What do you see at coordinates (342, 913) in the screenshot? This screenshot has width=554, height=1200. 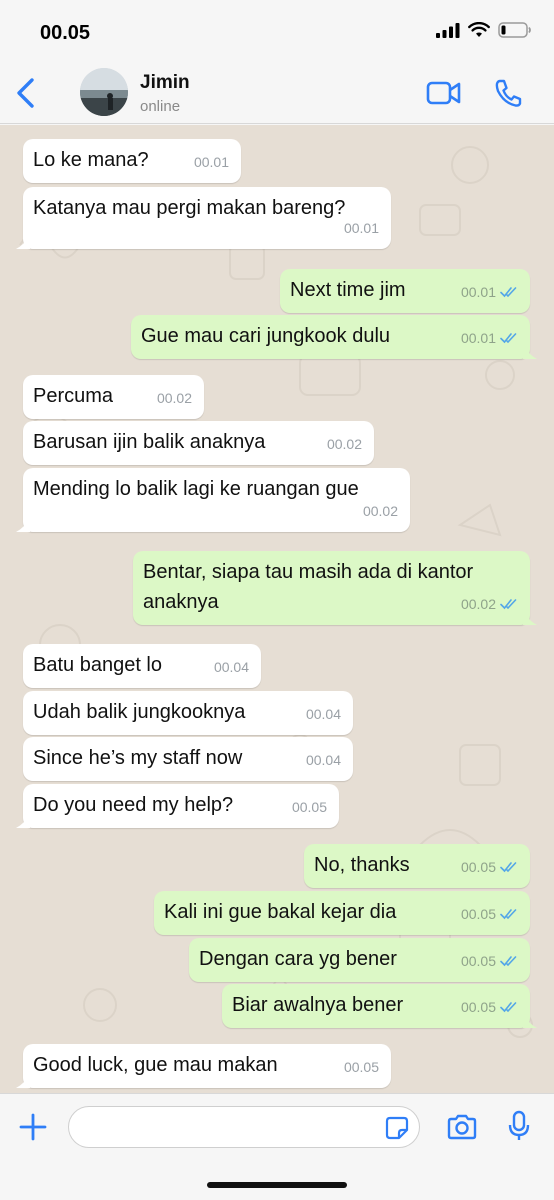 I see `outgoing-message-bubble: Kali ini gue bakal kejar dia 00.05` at bounding box center [342, 913].